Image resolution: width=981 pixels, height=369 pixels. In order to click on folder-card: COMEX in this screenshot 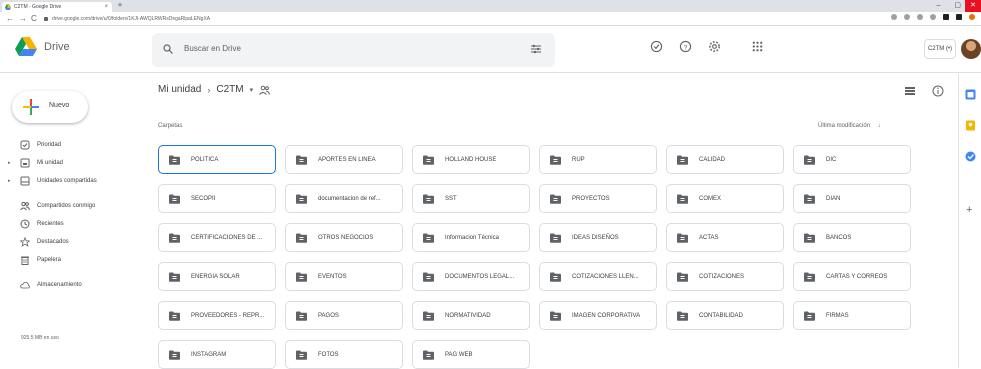, I will do `click(725, 198)`.